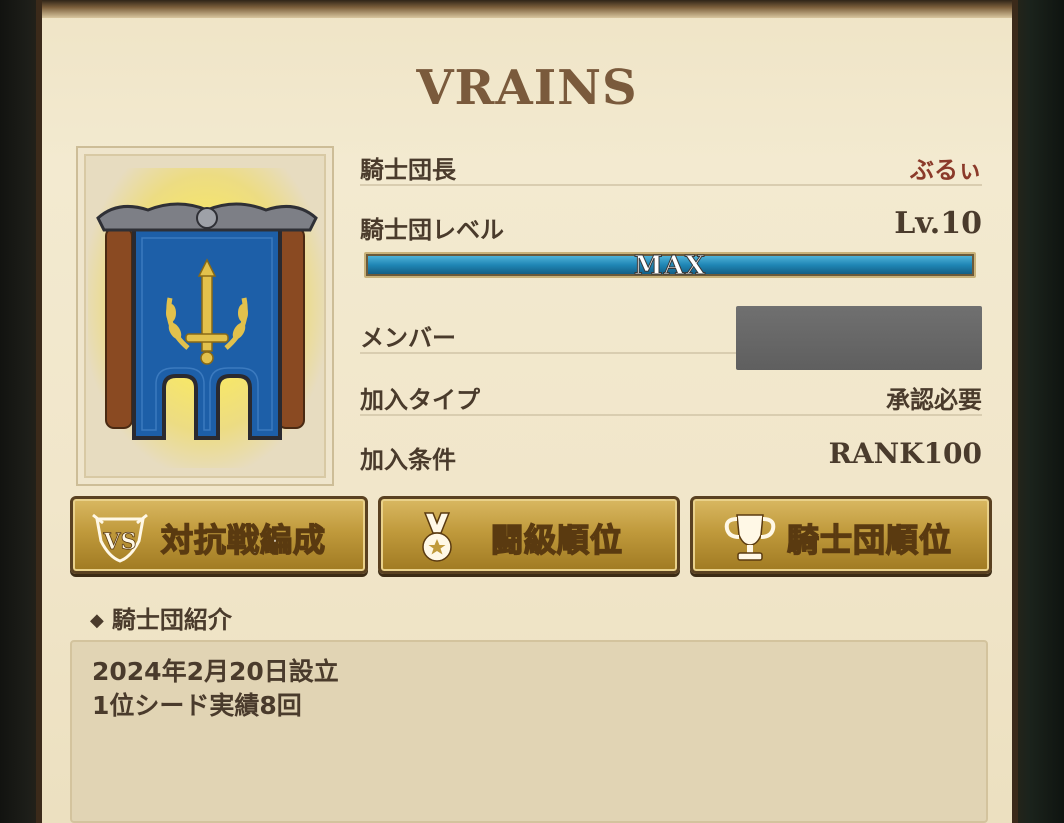 The width and height of the screenshot is (1064, 823). I want to click on battle-formation-button: VS 対抗戦編成, so click(219, 535).